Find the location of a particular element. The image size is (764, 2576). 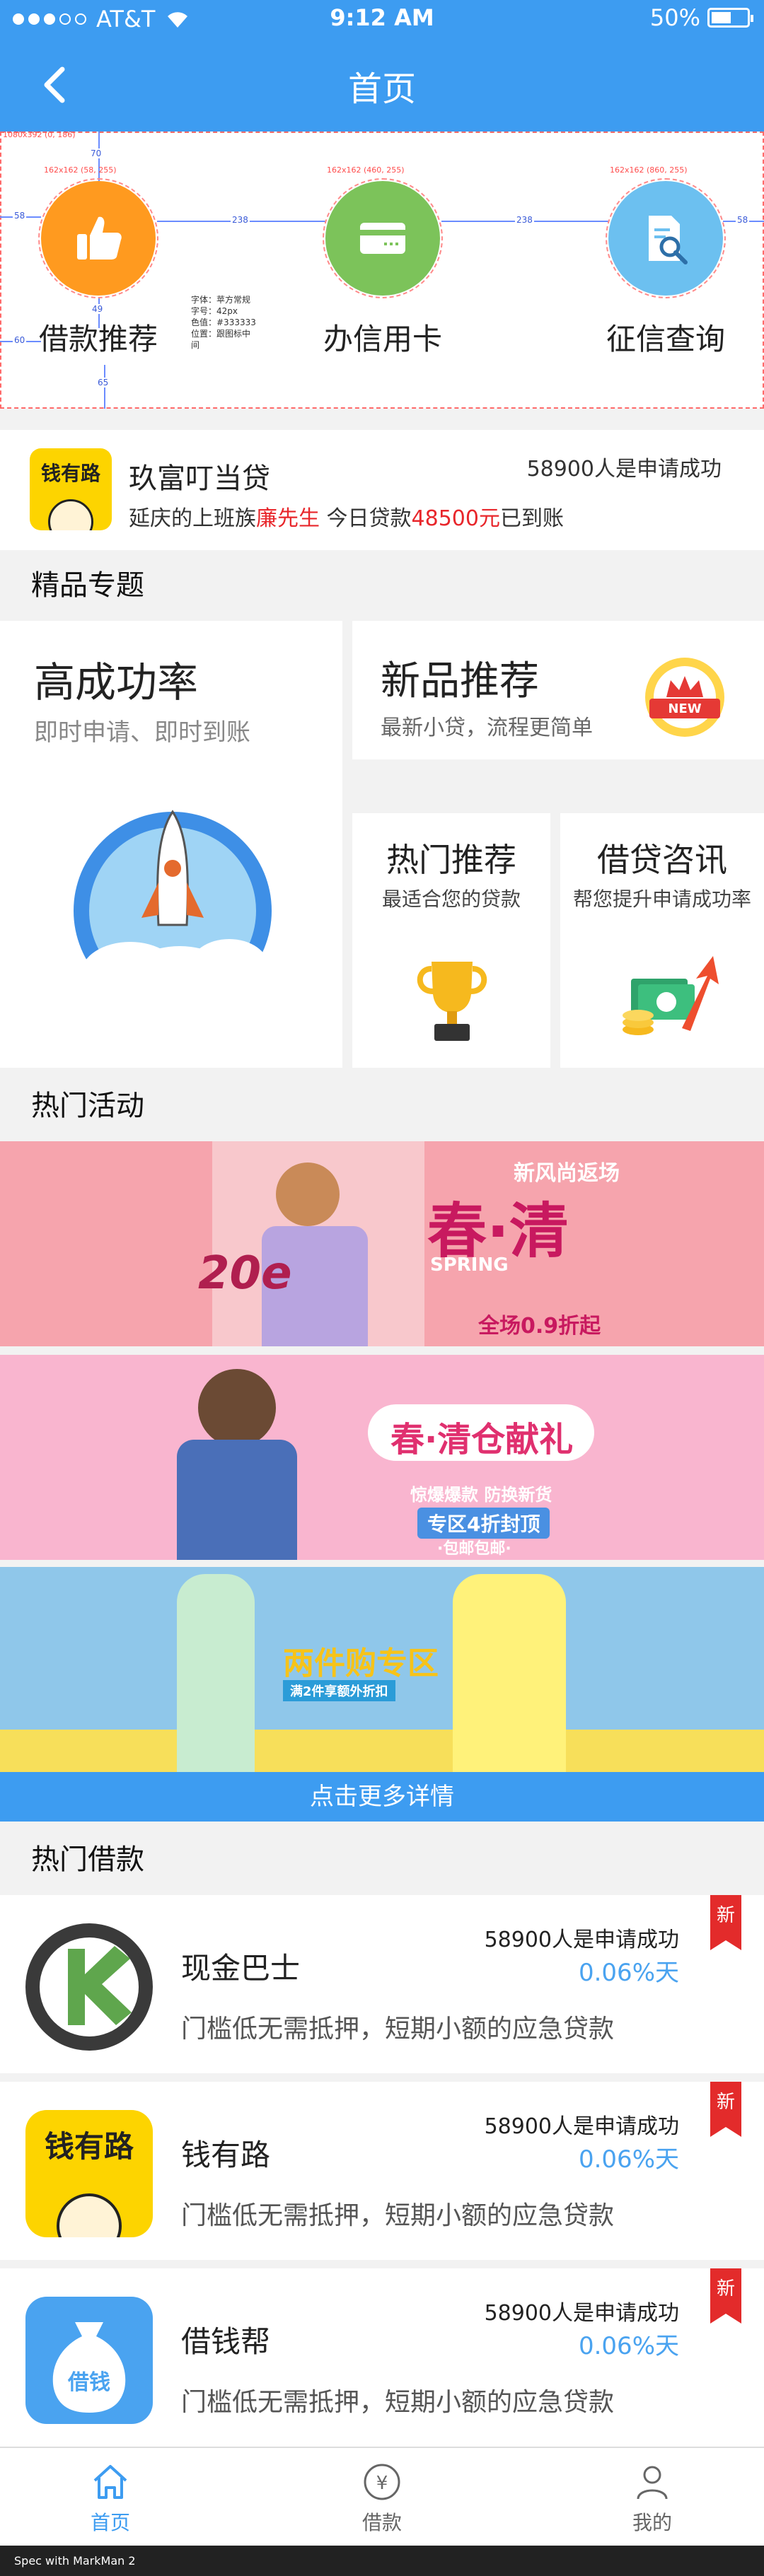

banner-tag-text: ·包邮包邮· is located at coordinates (474, 1549).